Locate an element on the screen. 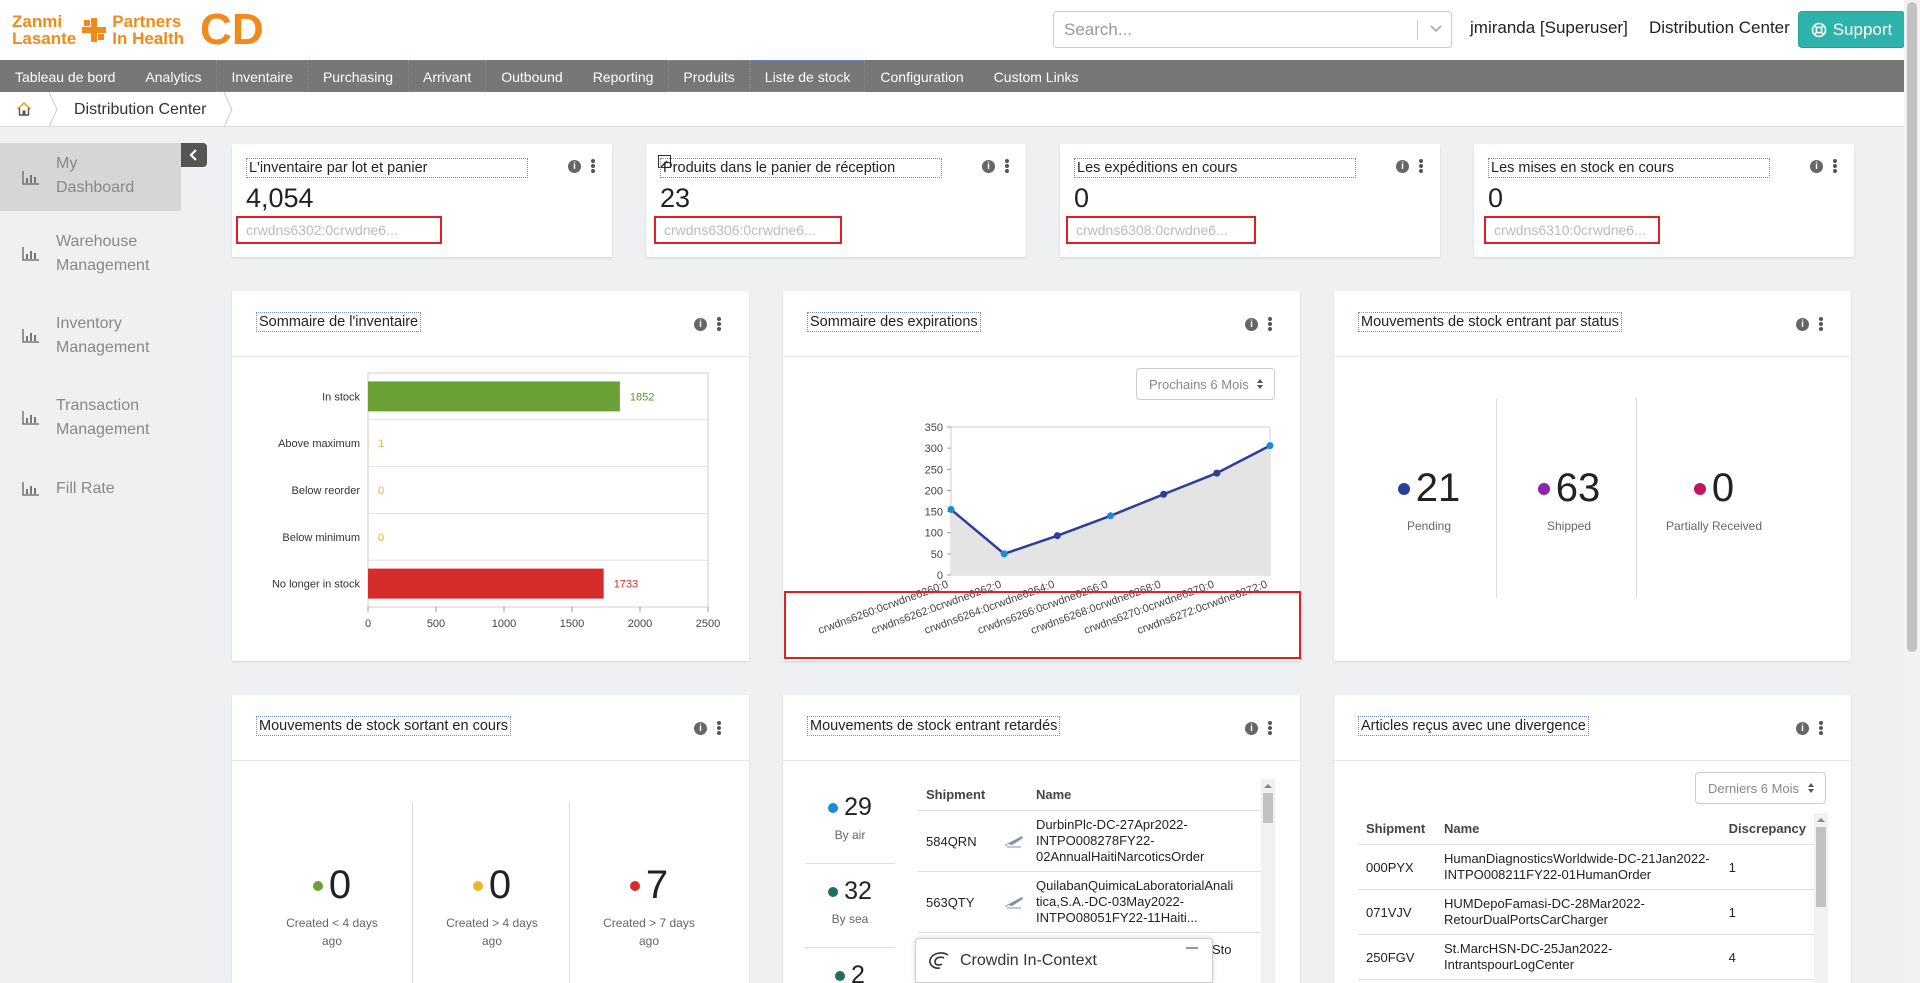 The height and width of the screenshot is (983, 1920). sidebar-label: Dashboard is located at coordinates (95, 187).